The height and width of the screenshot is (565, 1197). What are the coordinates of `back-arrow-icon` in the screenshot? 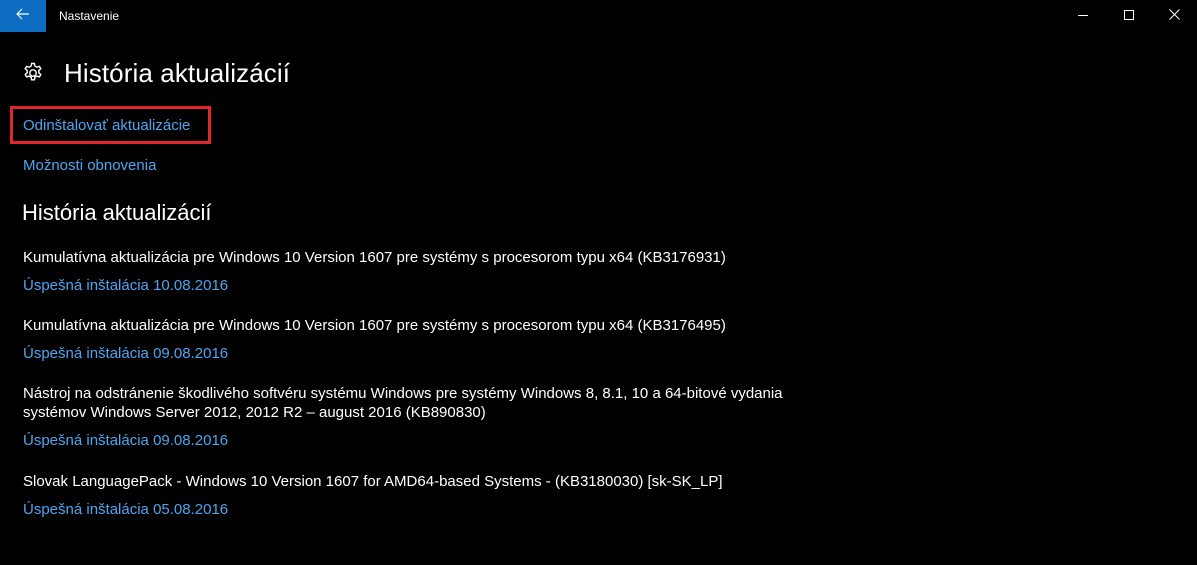 It's located at (23, 16).